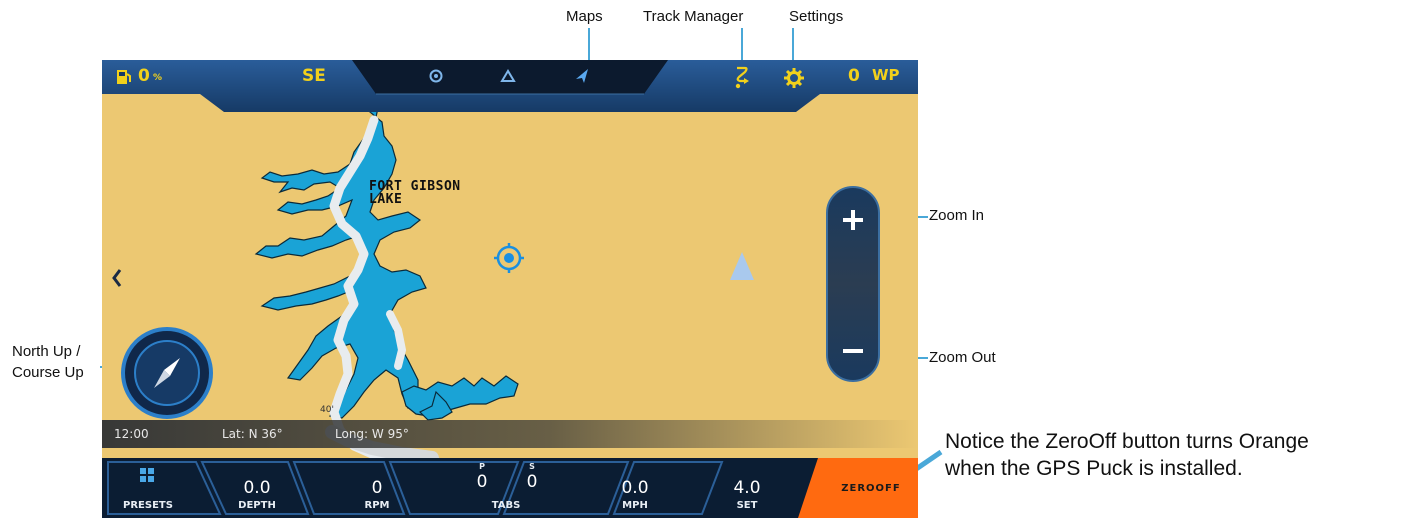 Image resolution: width=1410 pixels, height=518 pixels. What do you see at coordinates (386, 263) in the screenshot?
I see `lake-water` at bounding box center [386, 263].